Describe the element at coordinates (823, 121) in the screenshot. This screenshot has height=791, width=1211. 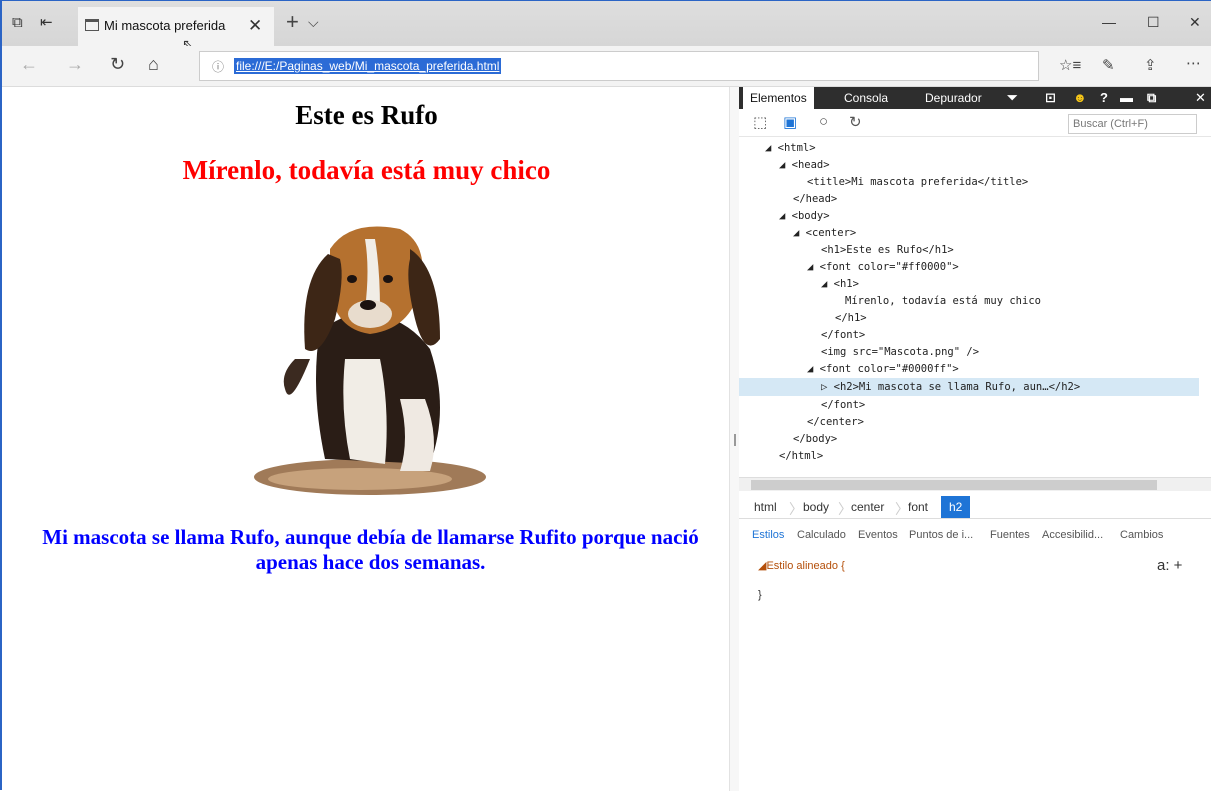
I see `color-picker-icon: ○` at that location.